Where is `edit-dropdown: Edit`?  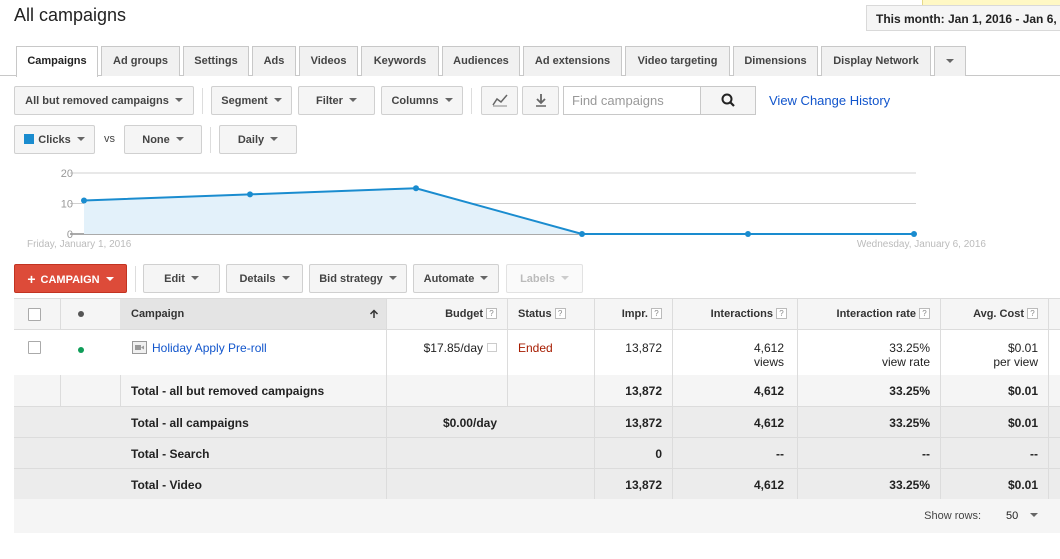
edit-dropdown: Edit is located at coordinates (181, 278).